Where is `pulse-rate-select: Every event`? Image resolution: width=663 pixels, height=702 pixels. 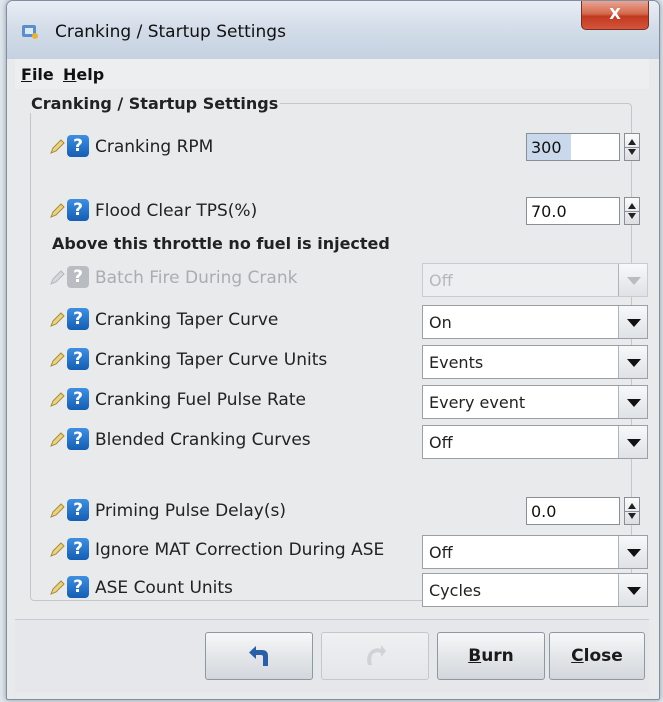
pulse-rate-select: Every event is located at coordinates (535, 402).